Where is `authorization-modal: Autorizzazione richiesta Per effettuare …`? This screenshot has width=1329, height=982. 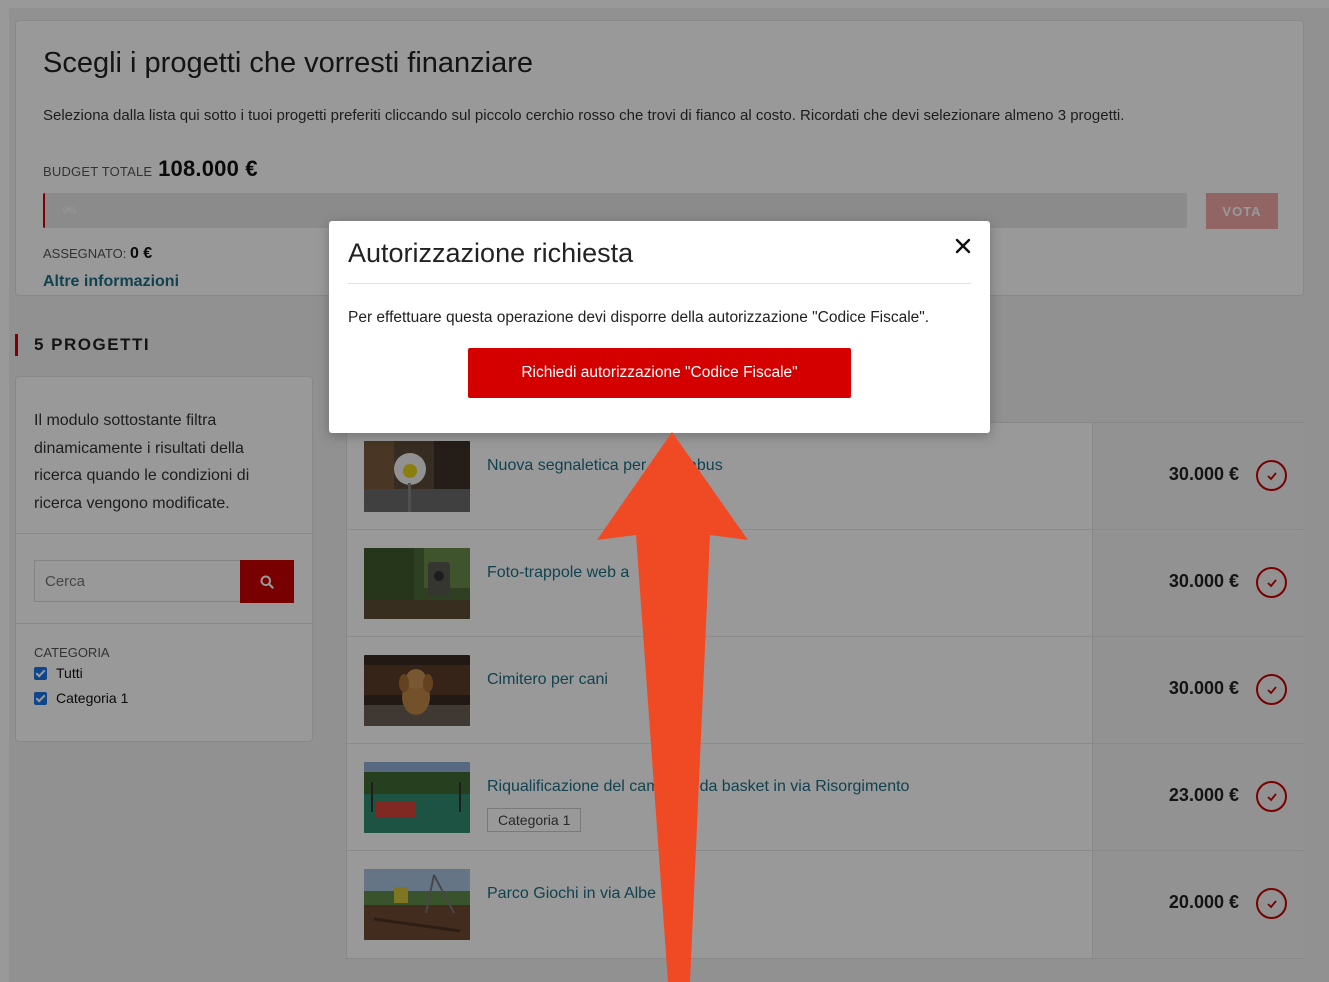 authorization-modal: Autorizzazione richiesta Per effettuare … is located at coordinates (659, 327).